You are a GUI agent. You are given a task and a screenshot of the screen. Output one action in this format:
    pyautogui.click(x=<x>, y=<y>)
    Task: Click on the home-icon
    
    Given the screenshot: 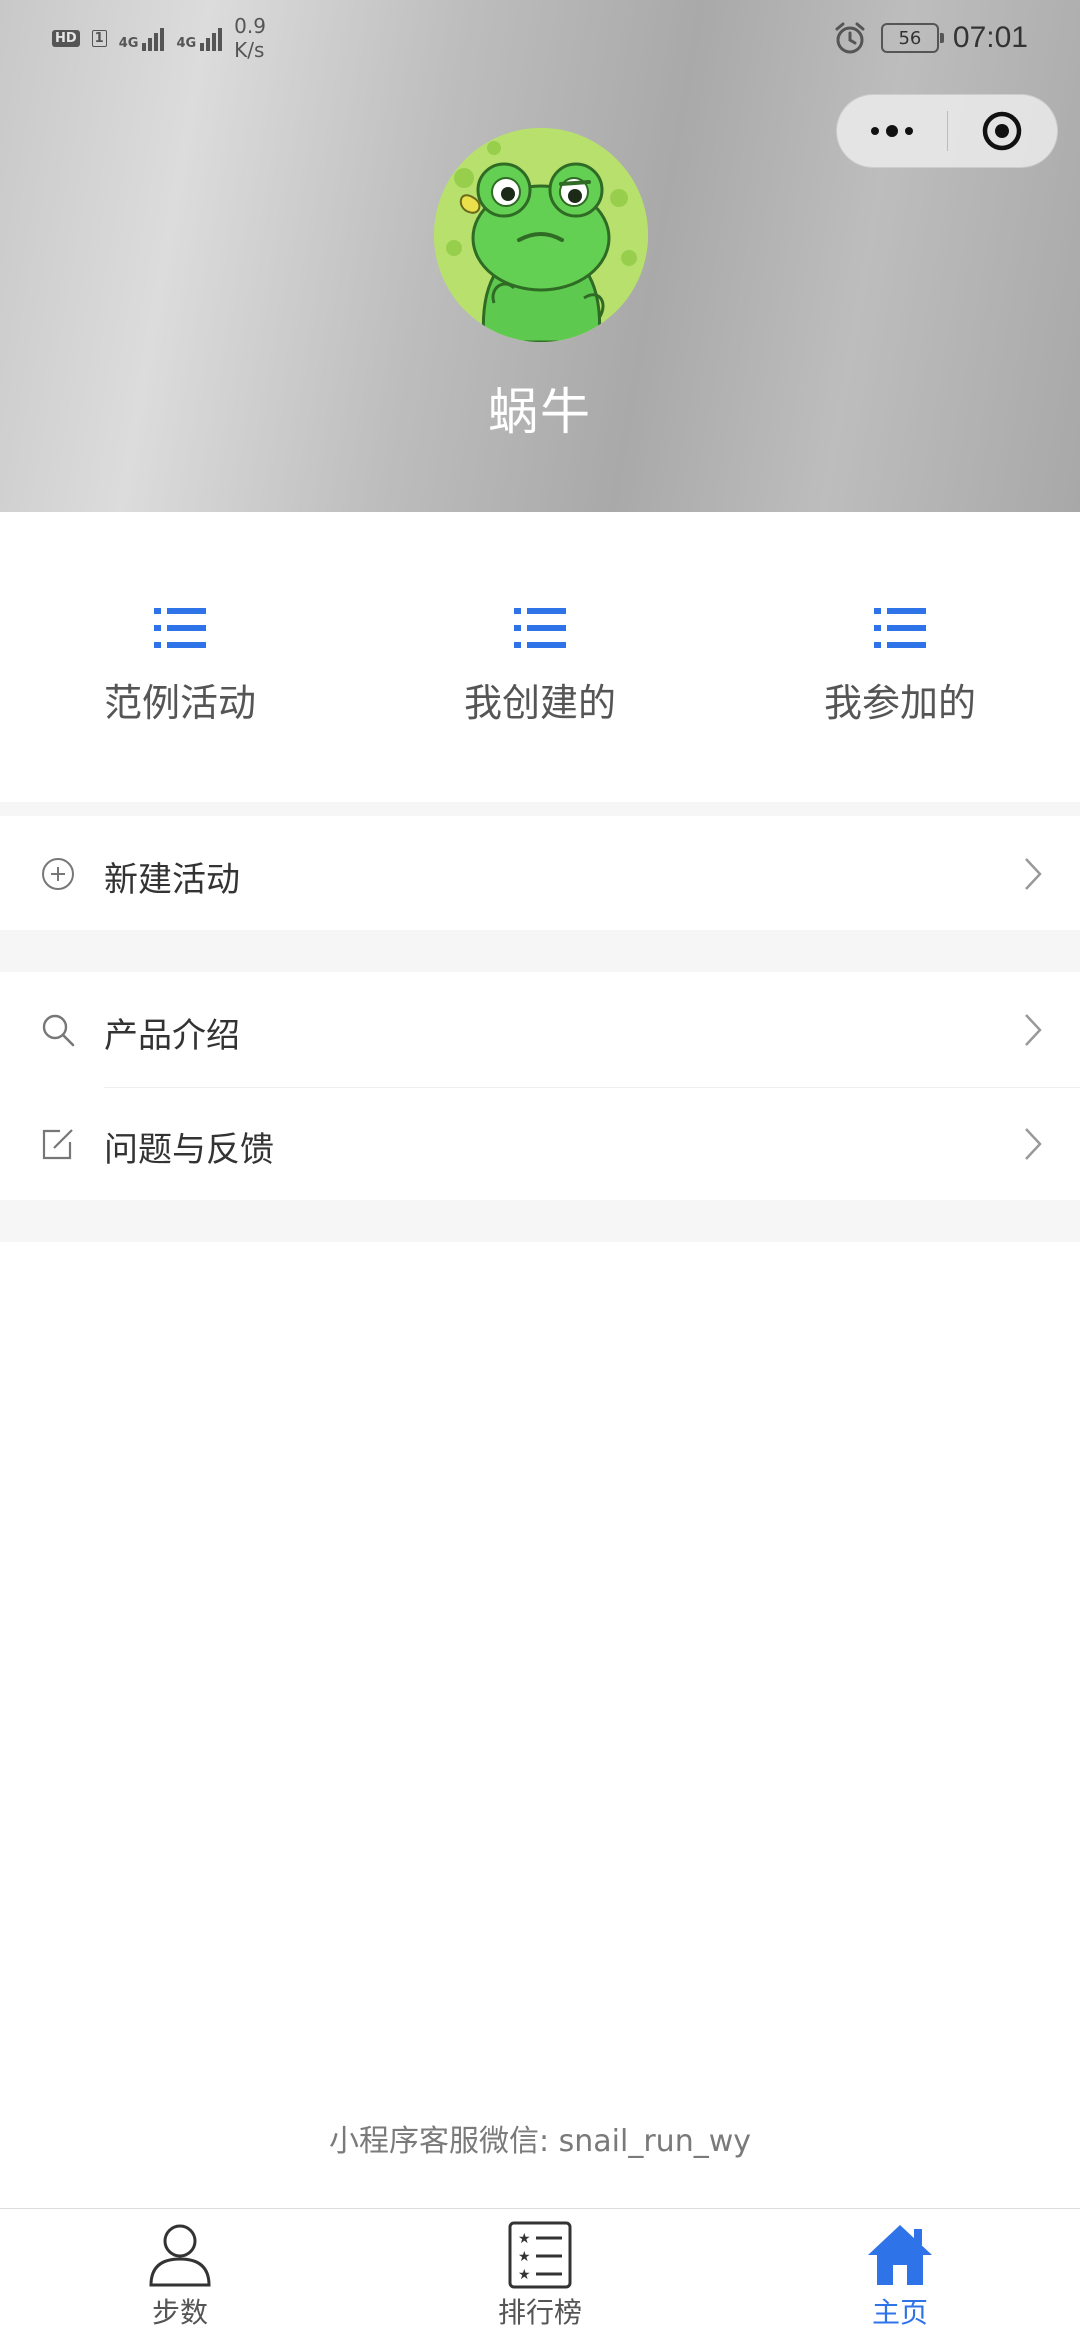 What is the action you would take?
    pyautogui.click(x=900, y=2255)
    